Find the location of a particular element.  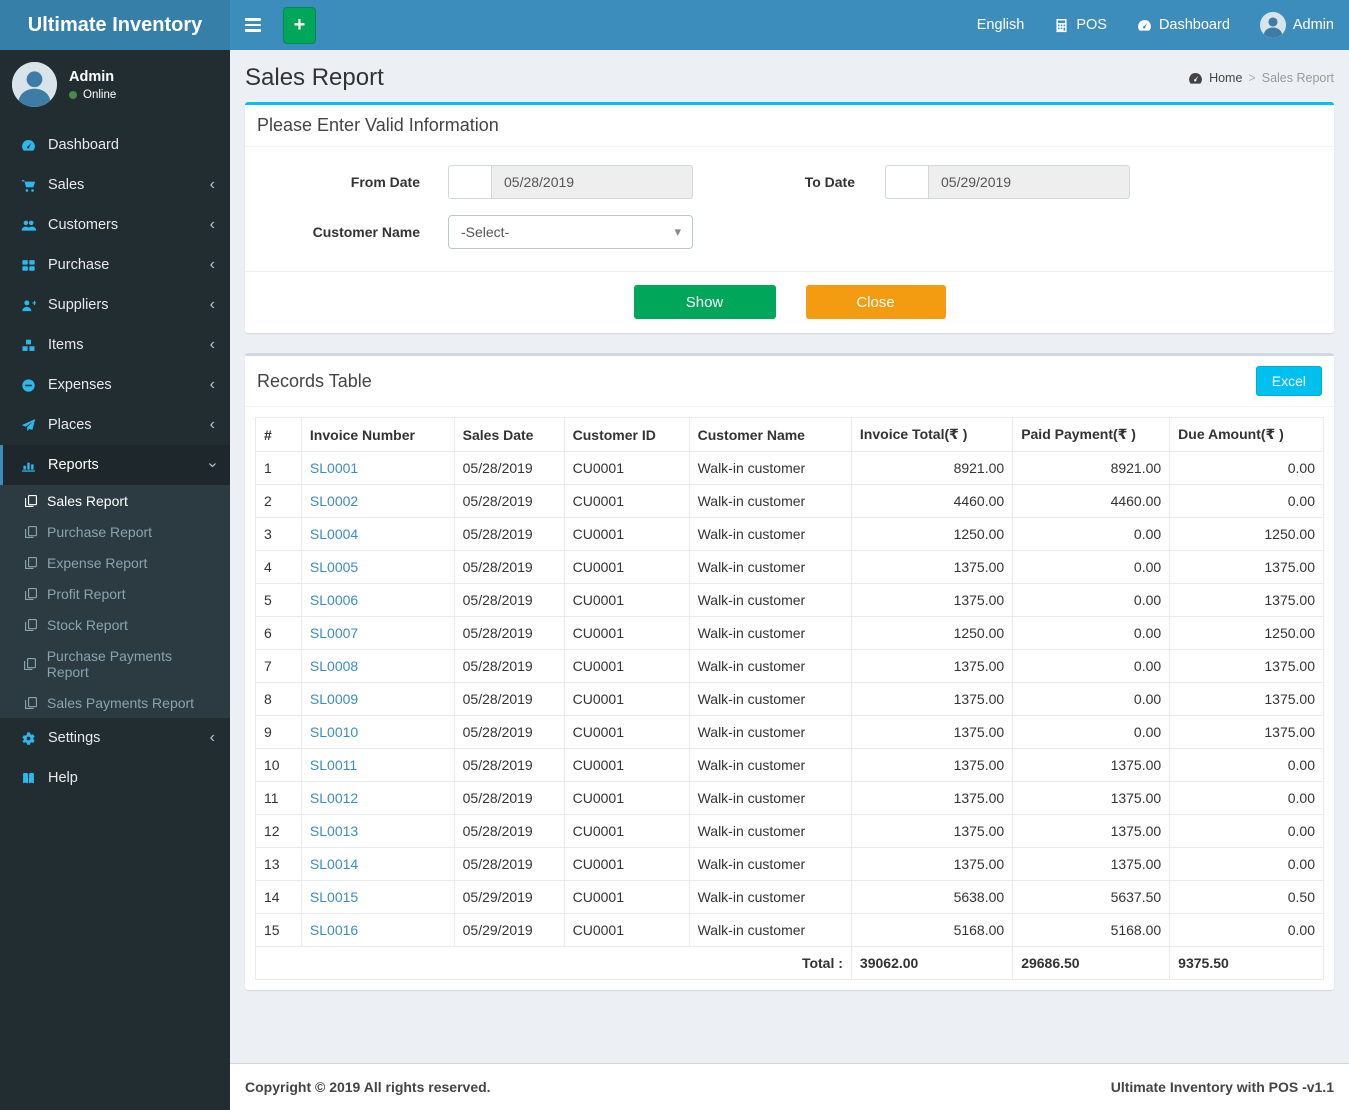

excel-export-button: Excel is located at coordinates (1288, 381).